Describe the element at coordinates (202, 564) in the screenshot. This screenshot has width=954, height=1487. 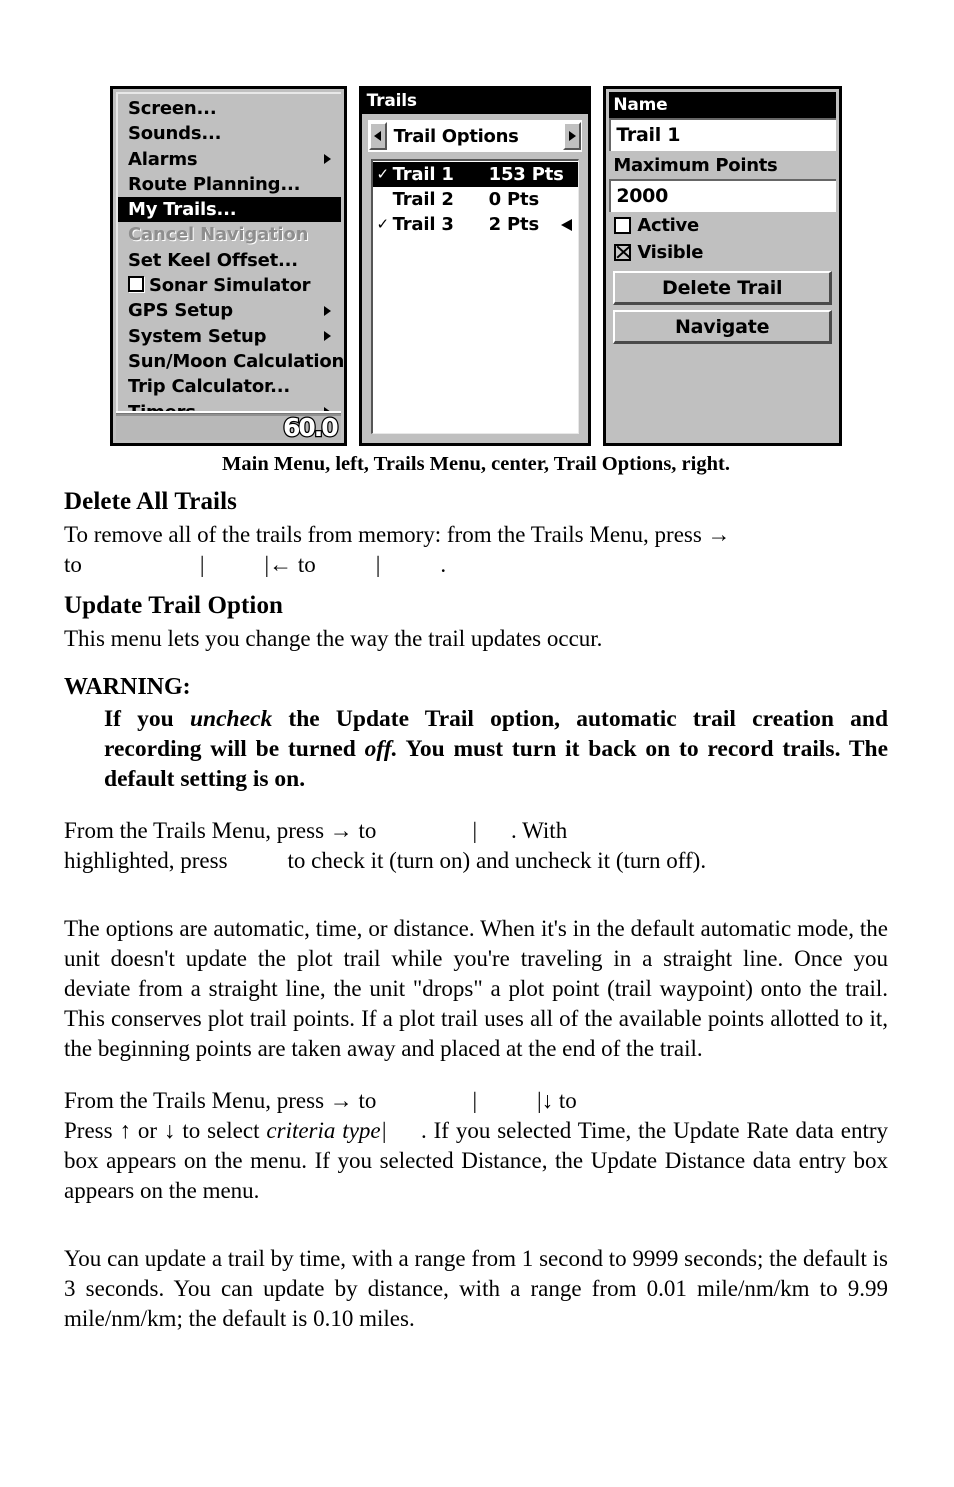
I see `delete-all-line2-b: |` at that location.